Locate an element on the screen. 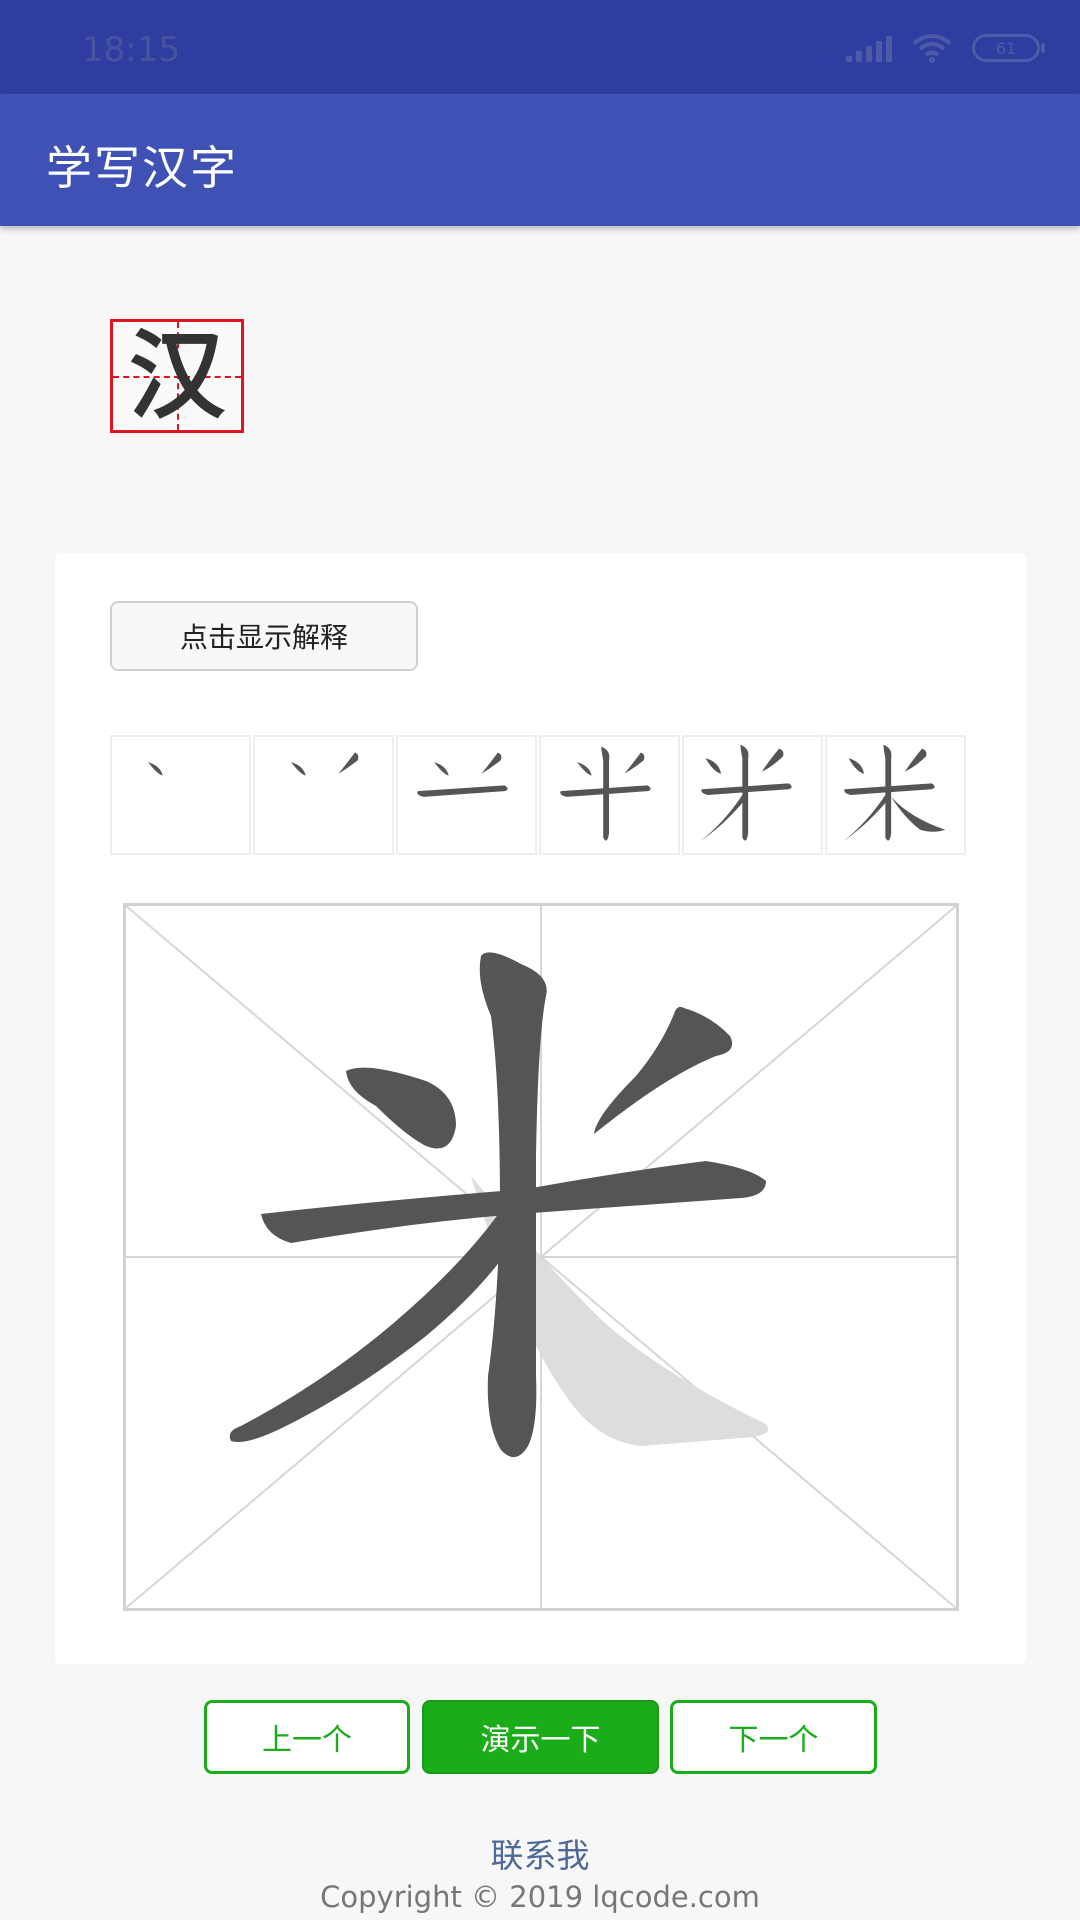 Image resolution: width=1080 pixels, height=1920 pixels. stroke-order-strip is located at coordinates (540, 795).